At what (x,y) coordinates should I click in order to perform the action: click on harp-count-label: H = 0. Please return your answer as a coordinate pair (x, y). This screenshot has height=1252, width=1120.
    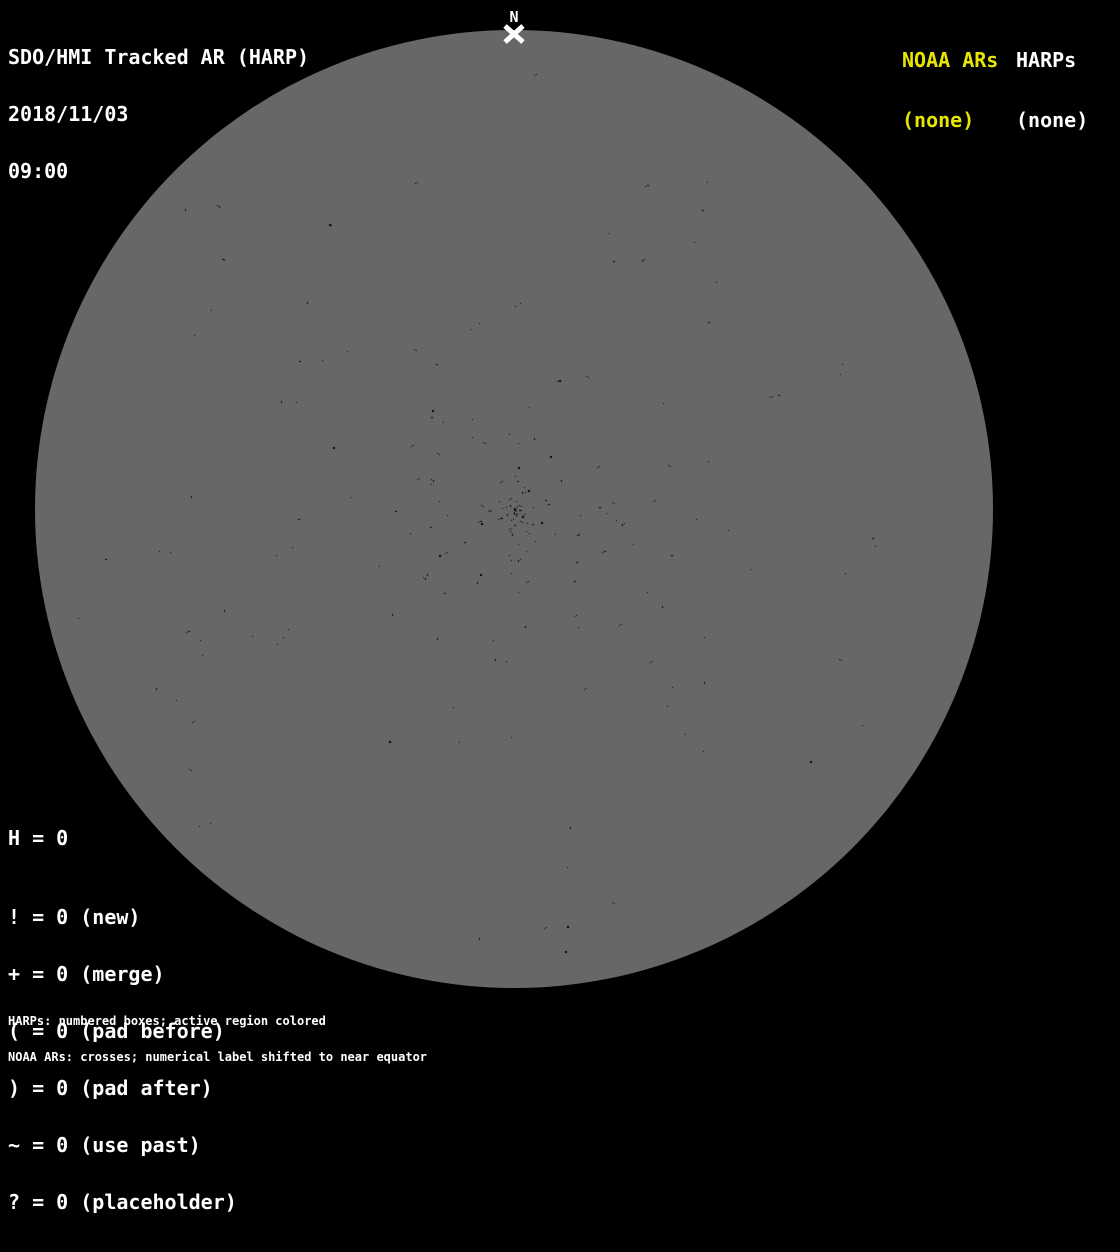
    Looking at the image, I should click on (38, 838).